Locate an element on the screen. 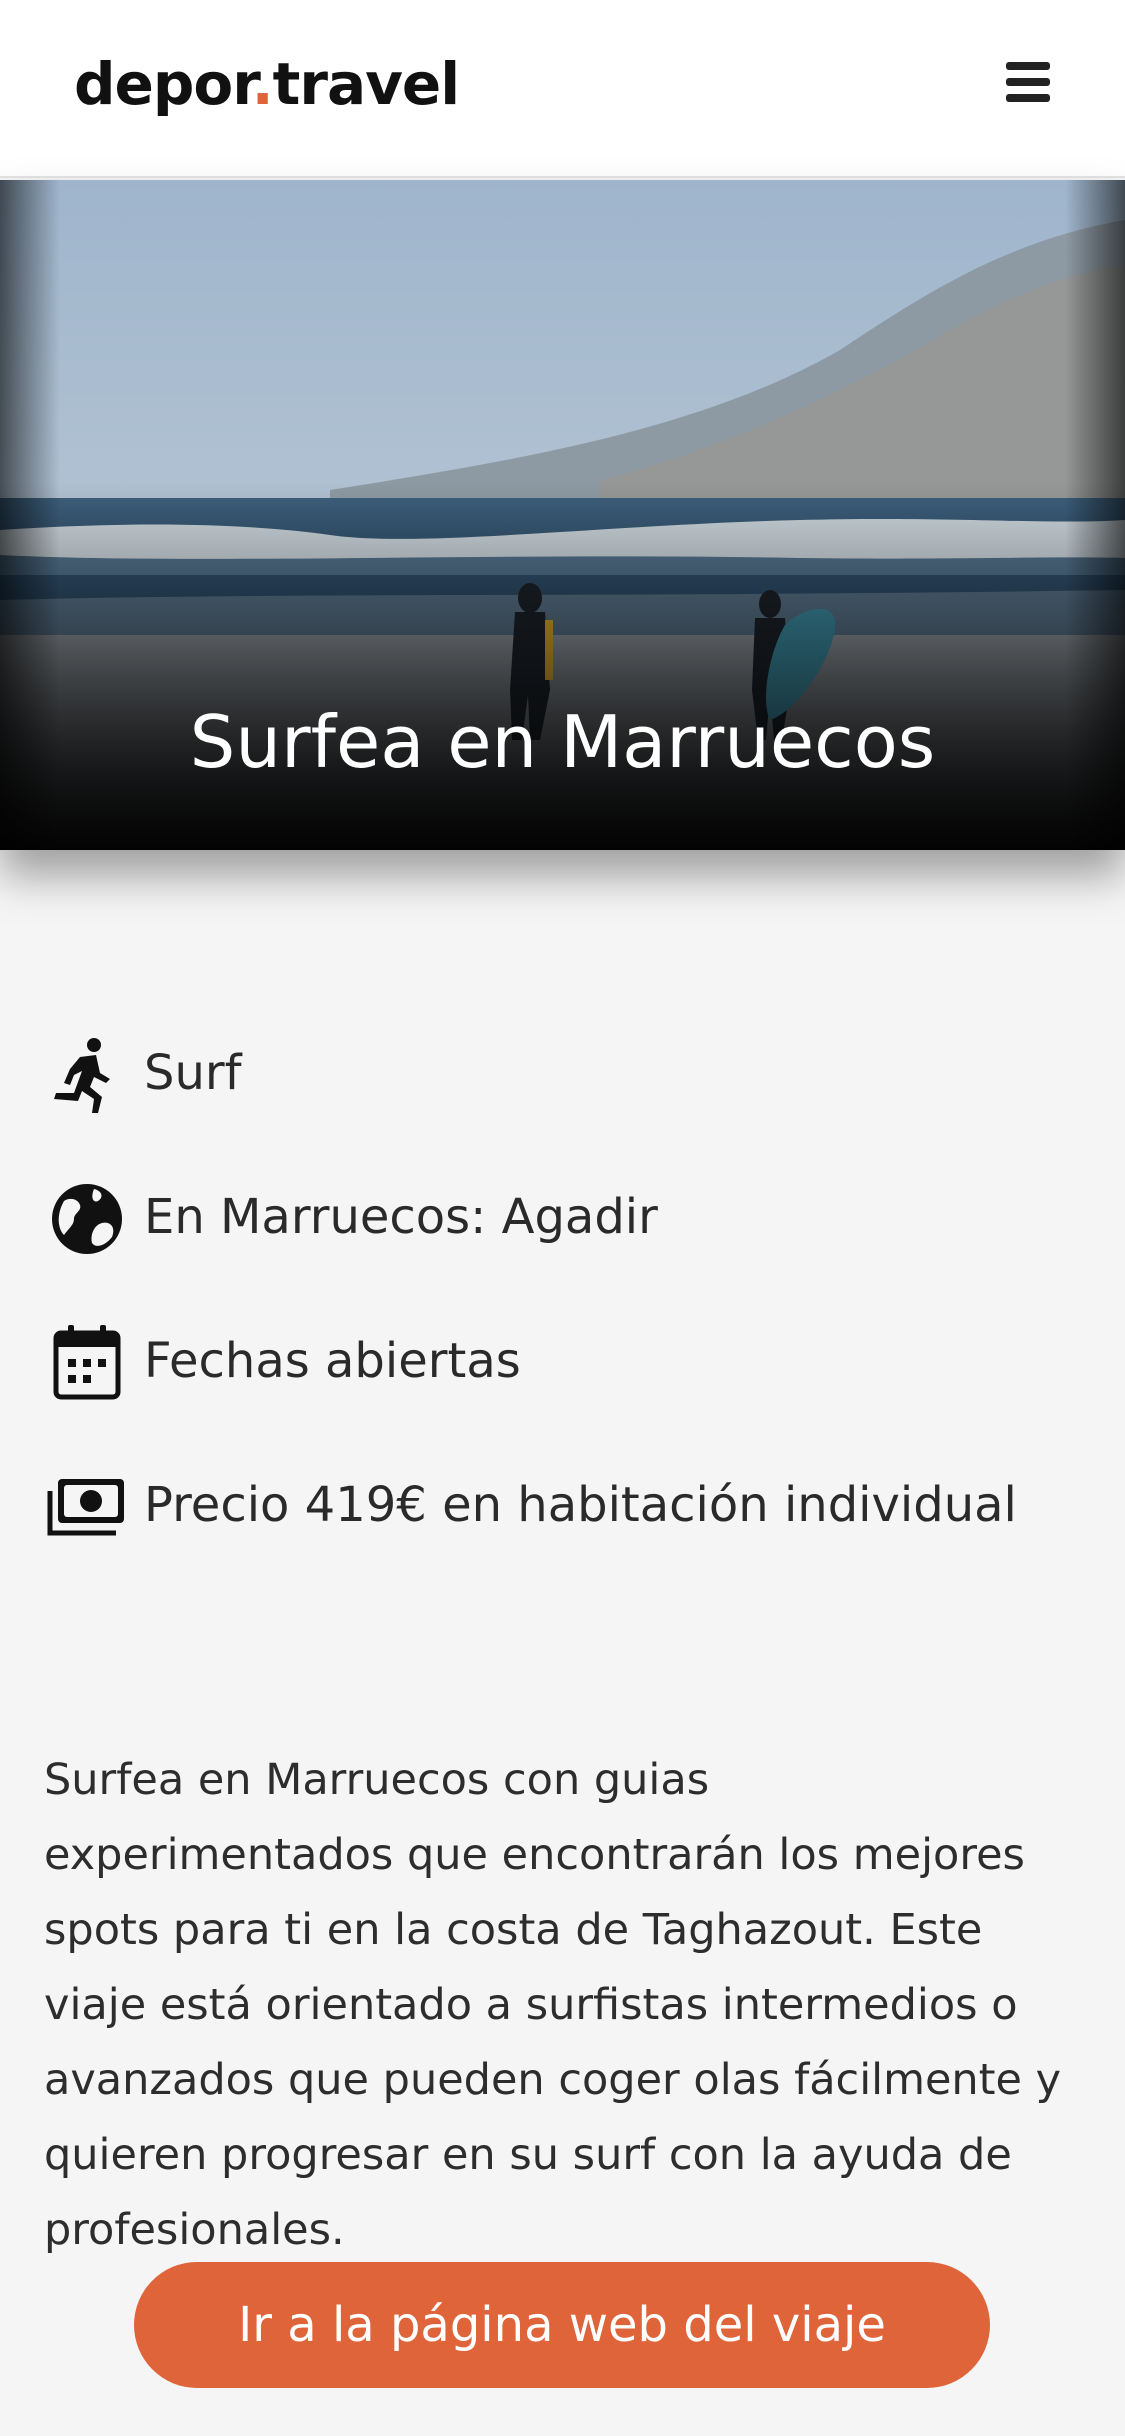  detail-price-text: Precio 419€ en habitación individual is located at coordinates (580, 1505).